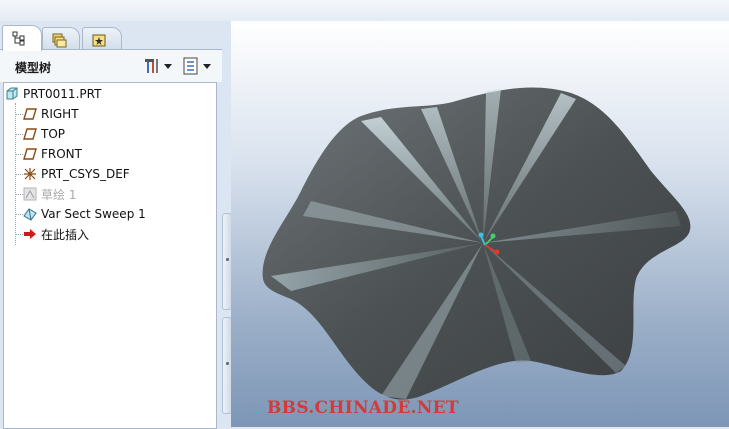 Image resolution: width=729 pixels, height=429 pixels. I want to click on tree-node-front: FRONT, so click(52, 154).